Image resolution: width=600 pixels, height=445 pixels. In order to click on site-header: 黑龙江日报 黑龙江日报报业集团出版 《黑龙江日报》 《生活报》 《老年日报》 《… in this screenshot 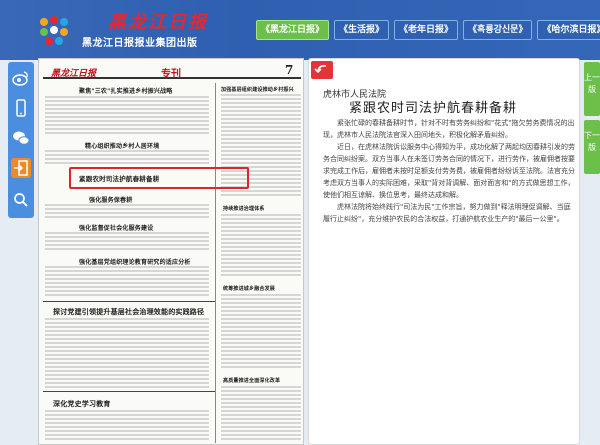, I will do `click(300, 30)`.